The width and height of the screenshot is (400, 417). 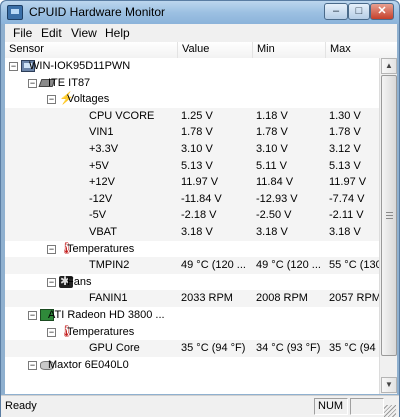 What do you see at coordinates (102, 182) in the screenshot?
I see `sensor-label: +12V` at bounding box center [102, 182].